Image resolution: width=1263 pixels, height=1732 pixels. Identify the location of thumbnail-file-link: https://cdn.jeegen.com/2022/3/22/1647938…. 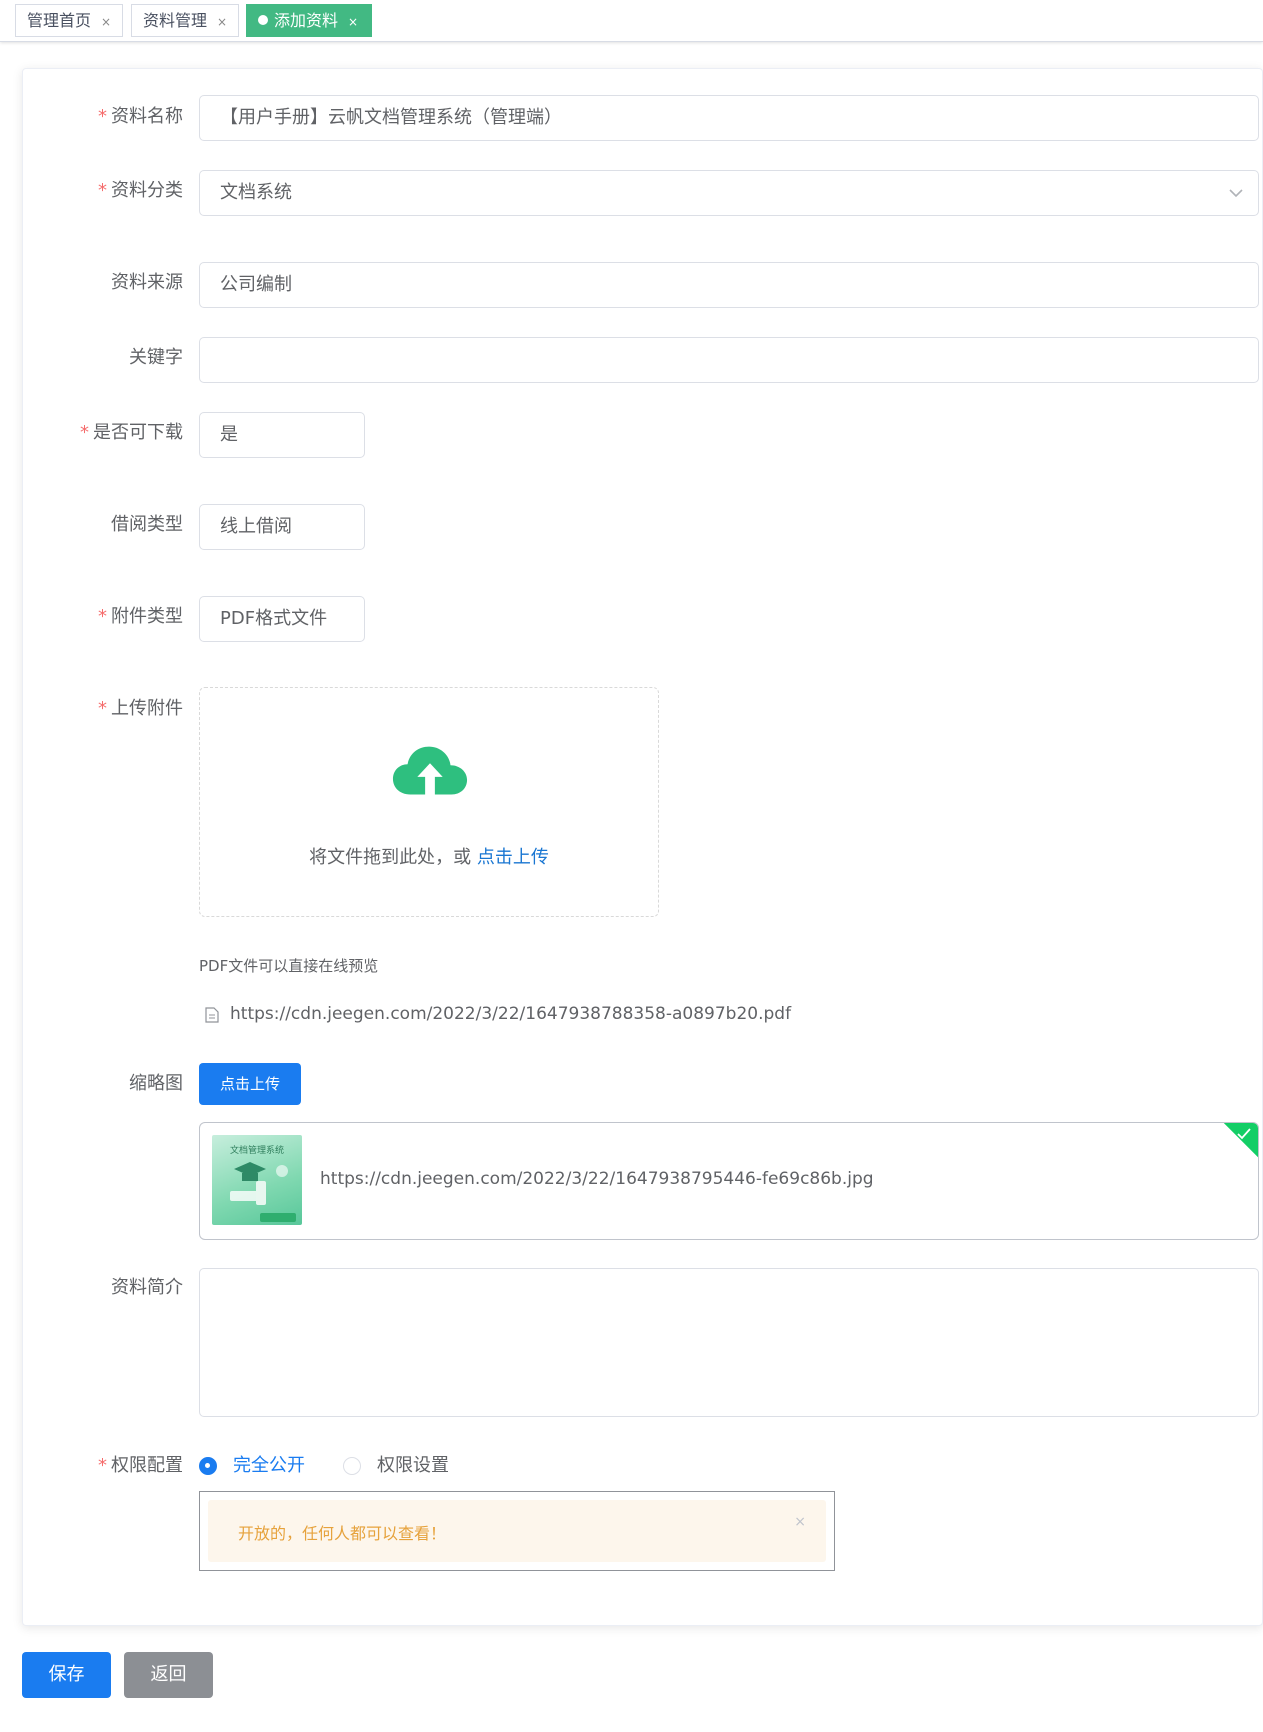
(597, 1179).